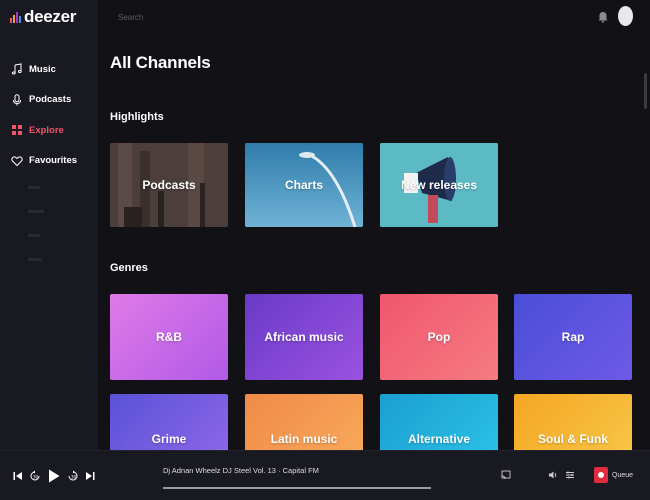 This screenshot has height=500, width=650. I want to click on microphone-icon, so click(17, 100).